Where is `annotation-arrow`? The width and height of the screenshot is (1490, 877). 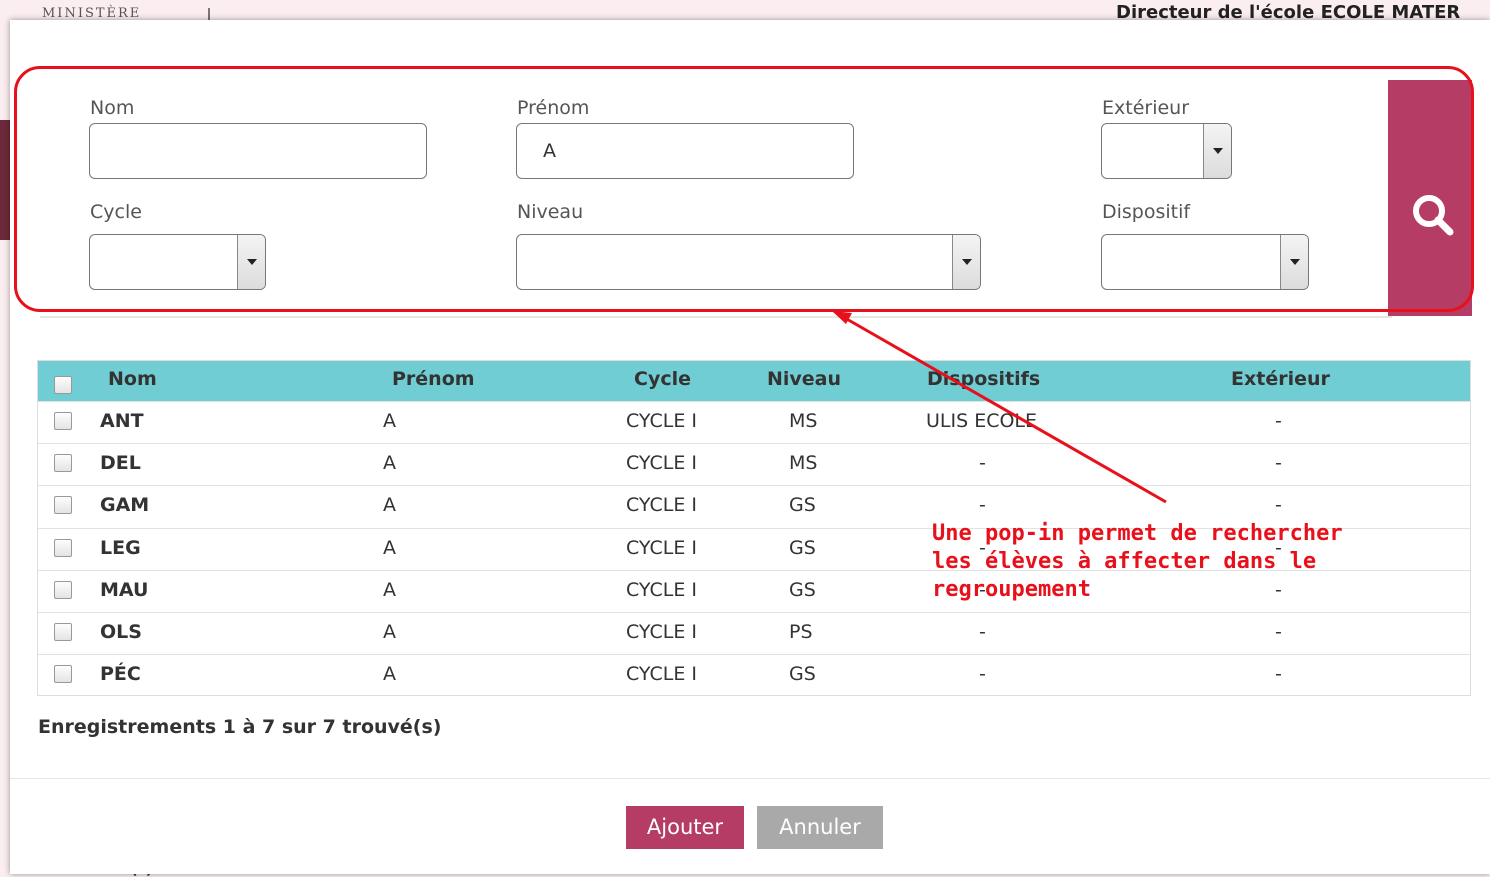 annotation-arrow is located at coordinates (999, 407).